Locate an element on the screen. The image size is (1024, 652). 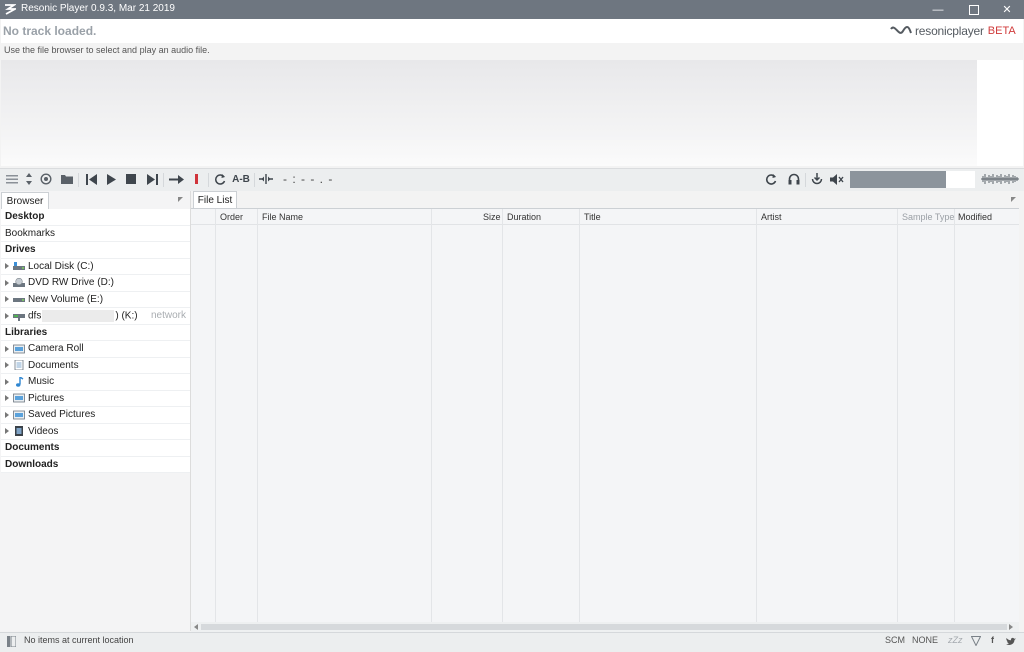
cue-button is located at coordinates (817, 179).